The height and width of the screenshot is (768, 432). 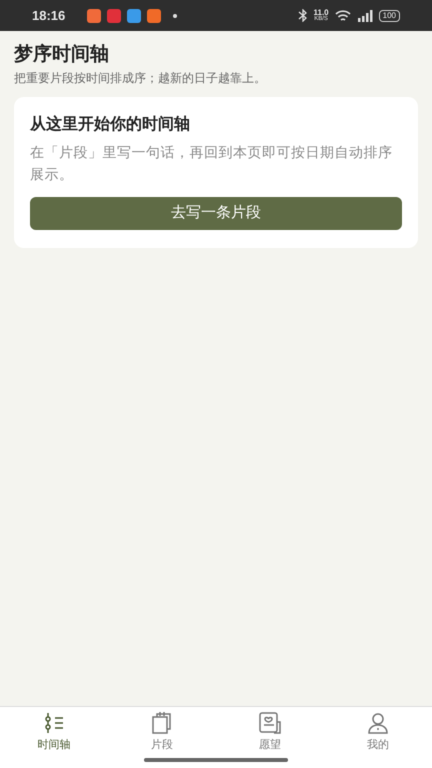 What do you see at coordinates (321, 12) in the screenshot?
I see `network-speed: 11.0` at bounding box center [321, 12].